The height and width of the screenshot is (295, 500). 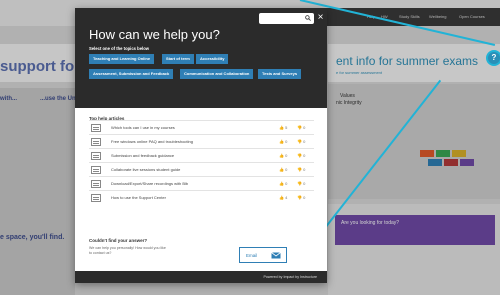 I want to click on search-icon, so click(x=308, y=18).